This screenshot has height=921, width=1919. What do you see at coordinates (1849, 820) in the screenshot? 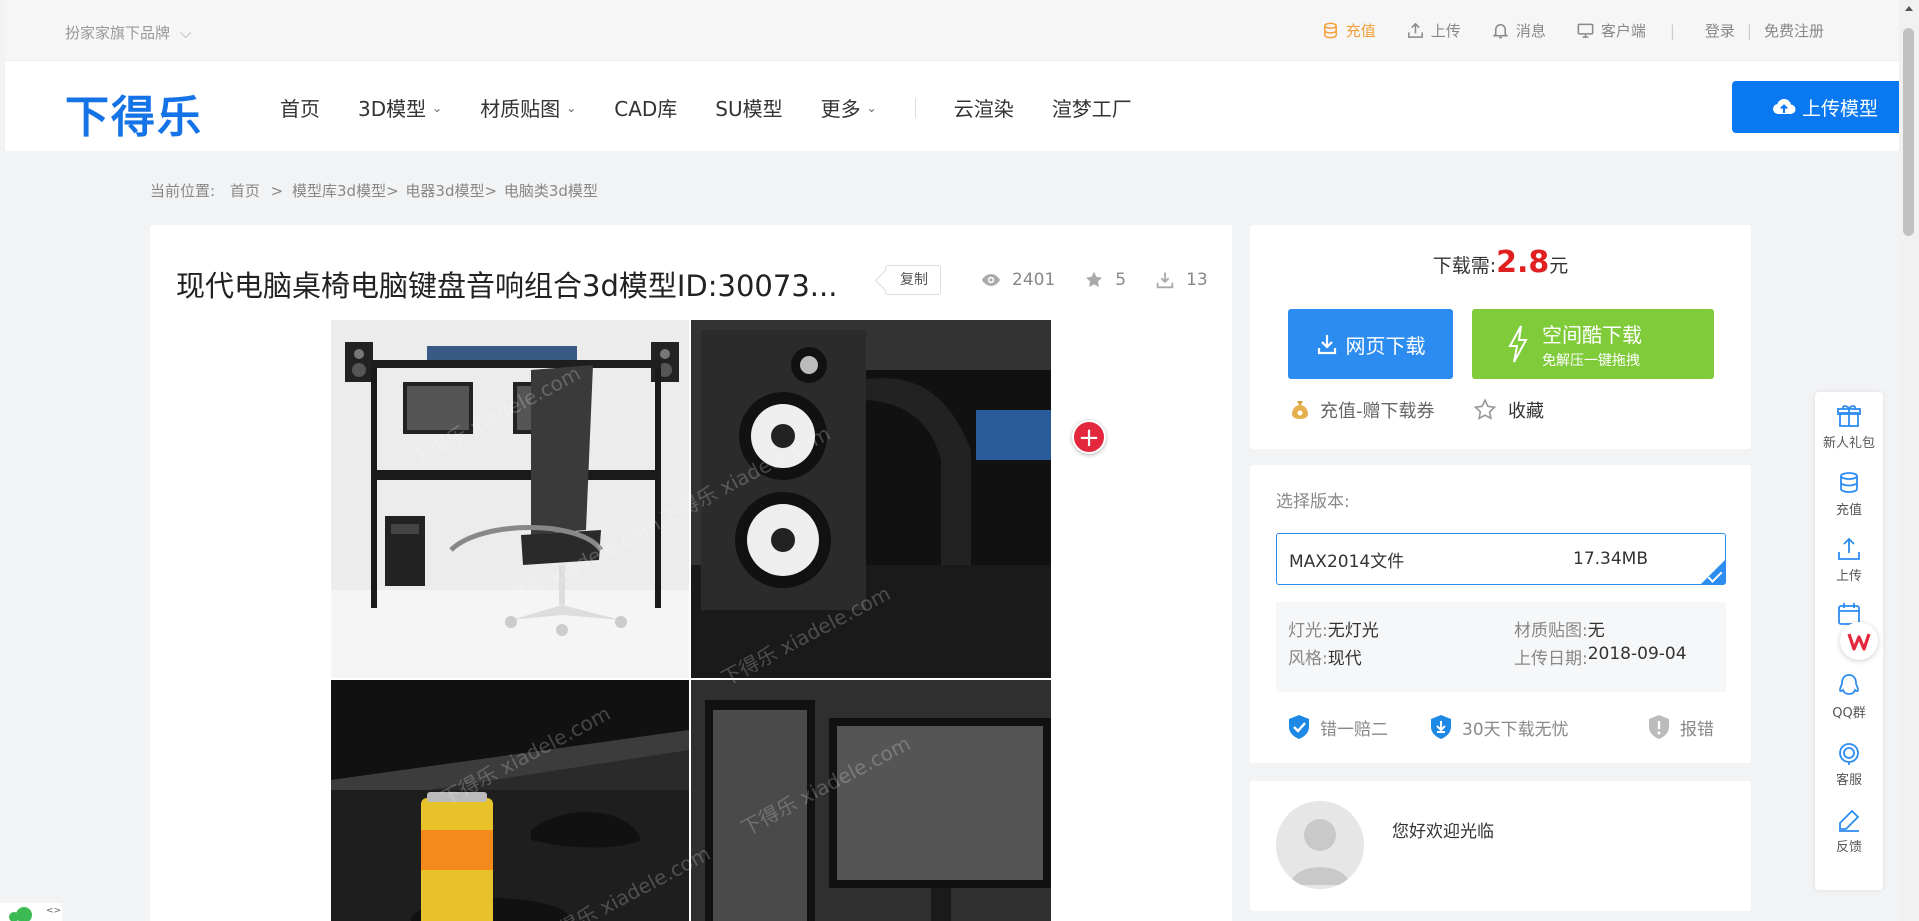
I see `edit-icon` at bounding box center [1849, 820].